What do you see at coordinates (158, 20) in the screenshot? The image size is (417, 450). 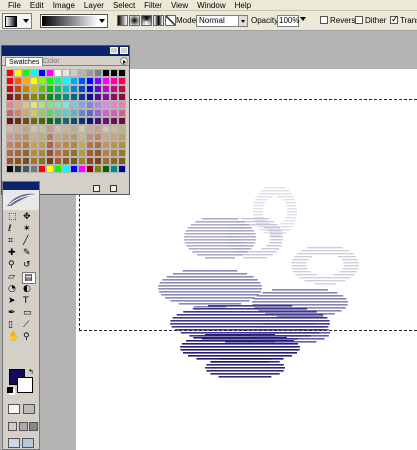 I see `reflected-gradient-button` at bounding box center [158, 20].